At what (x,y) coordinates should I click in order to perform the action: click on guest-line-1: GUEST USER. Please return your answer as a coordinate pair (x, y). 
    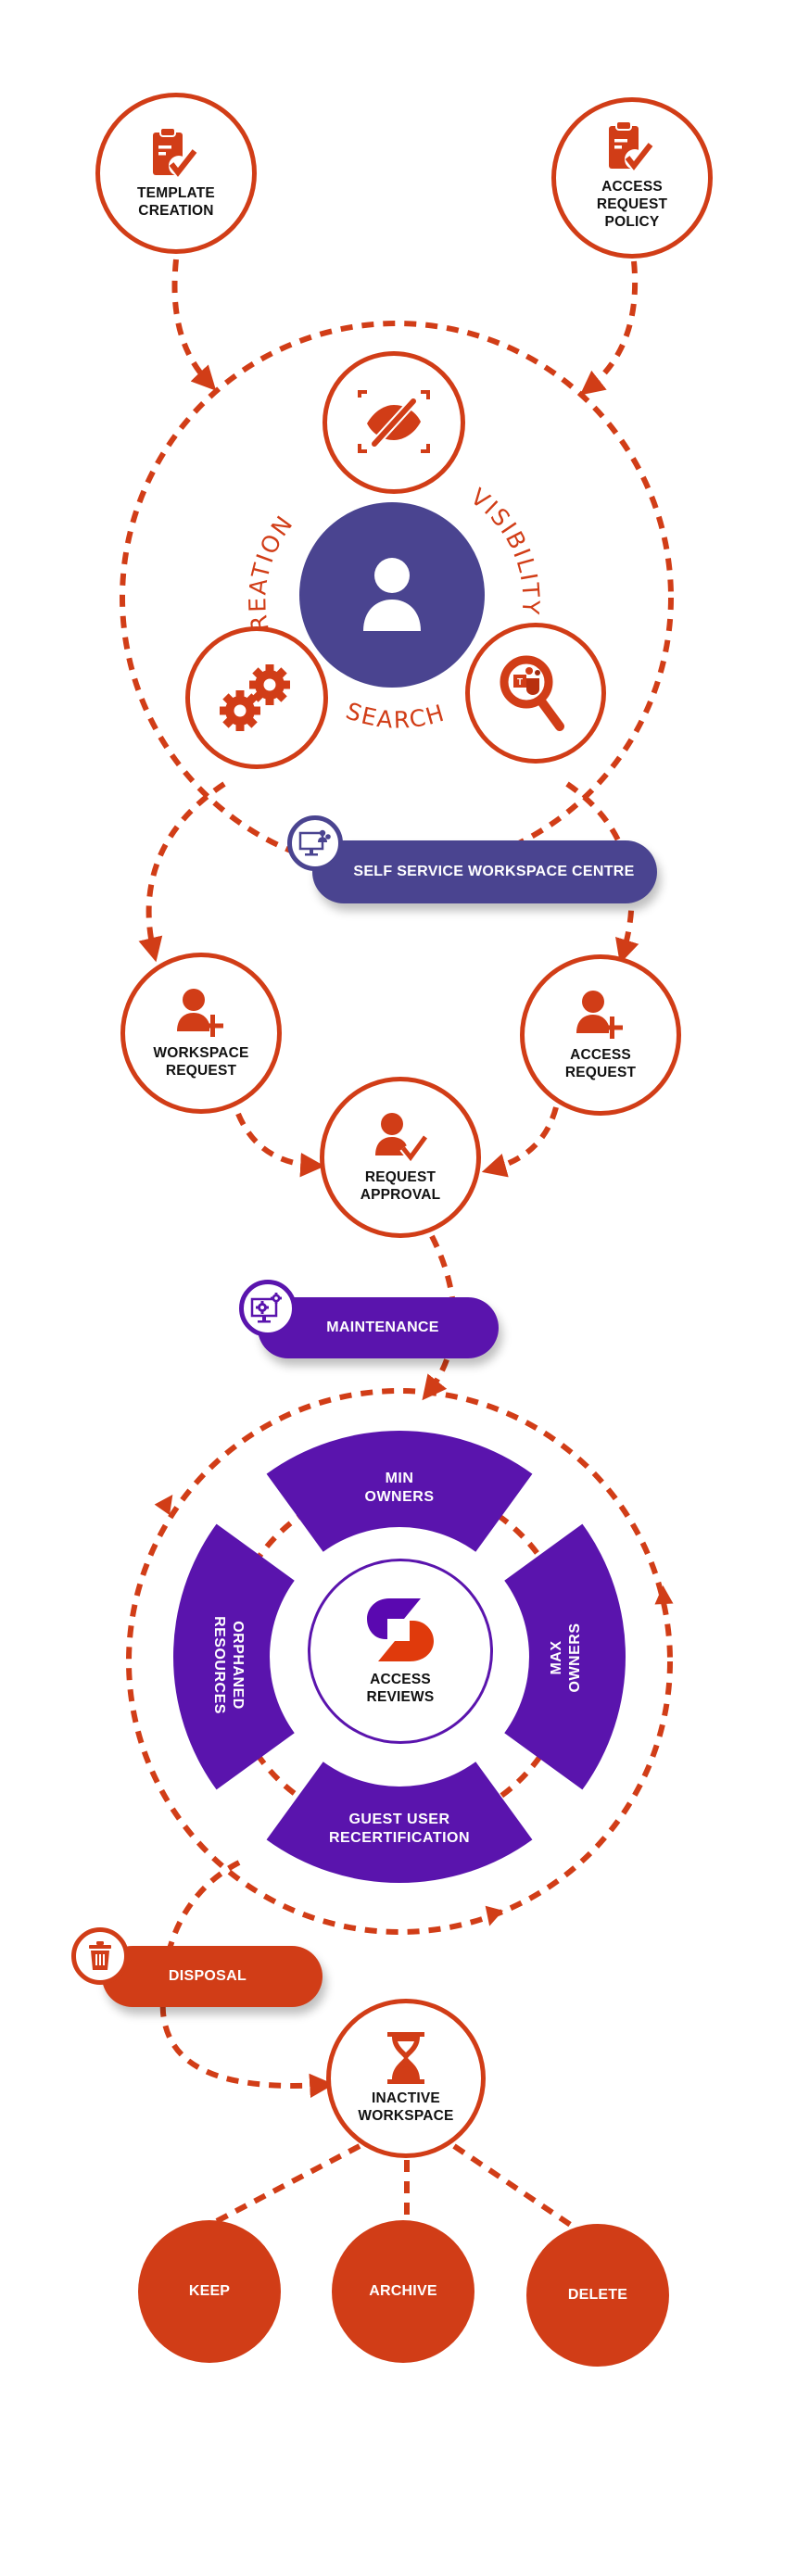
    Looking at the image, I should click on (399, 1819).